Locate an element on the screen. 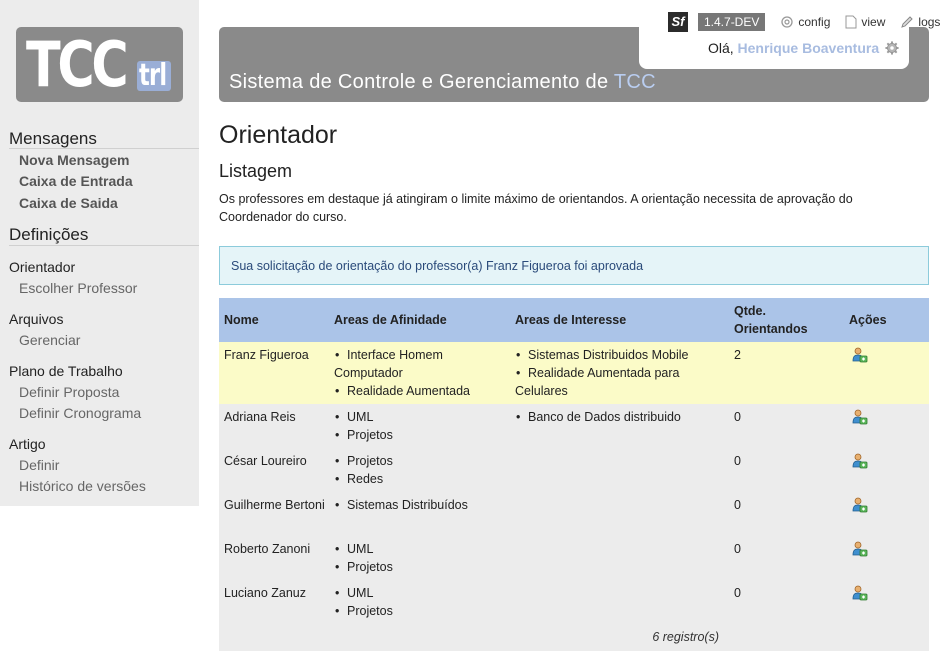 The width and height of the screenshot is (949, 651). column-header-qtde-orientandos: Qtde. Orientandos is located at coordinates (771, 320).